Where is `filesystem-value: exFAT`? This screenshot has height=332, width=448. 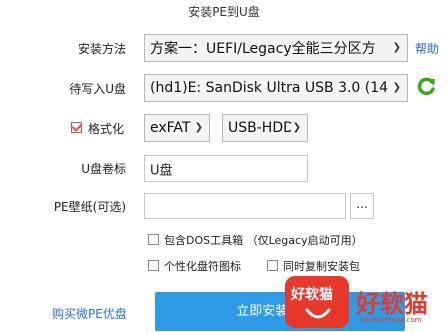
filesystem-value: exFAT is located at coordinates (170, 128).